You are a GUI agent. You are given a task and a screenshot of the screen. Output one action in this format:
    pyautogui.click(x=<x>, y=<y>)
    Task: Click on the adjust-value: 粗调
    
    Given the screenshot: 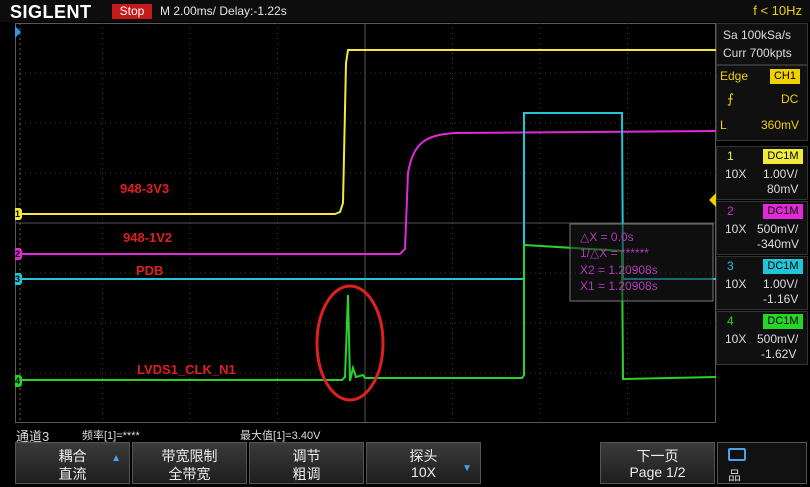 What is the action you would take?
    pyautogui.click(x=306, y=474)
    